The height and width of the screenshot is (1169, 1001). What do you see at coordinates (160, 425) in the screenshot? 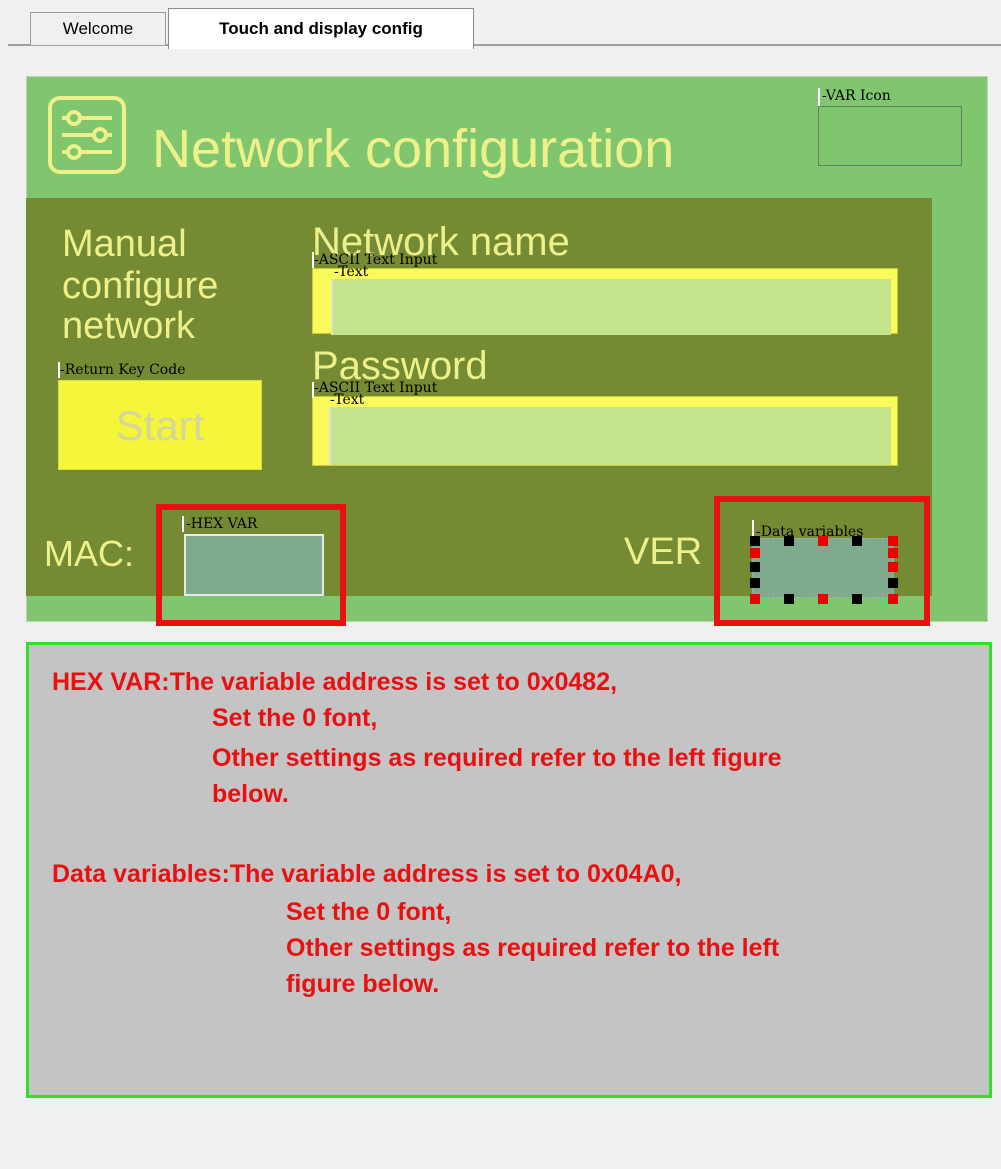
I see `start-button: Start` at bounding box center [160, 425].